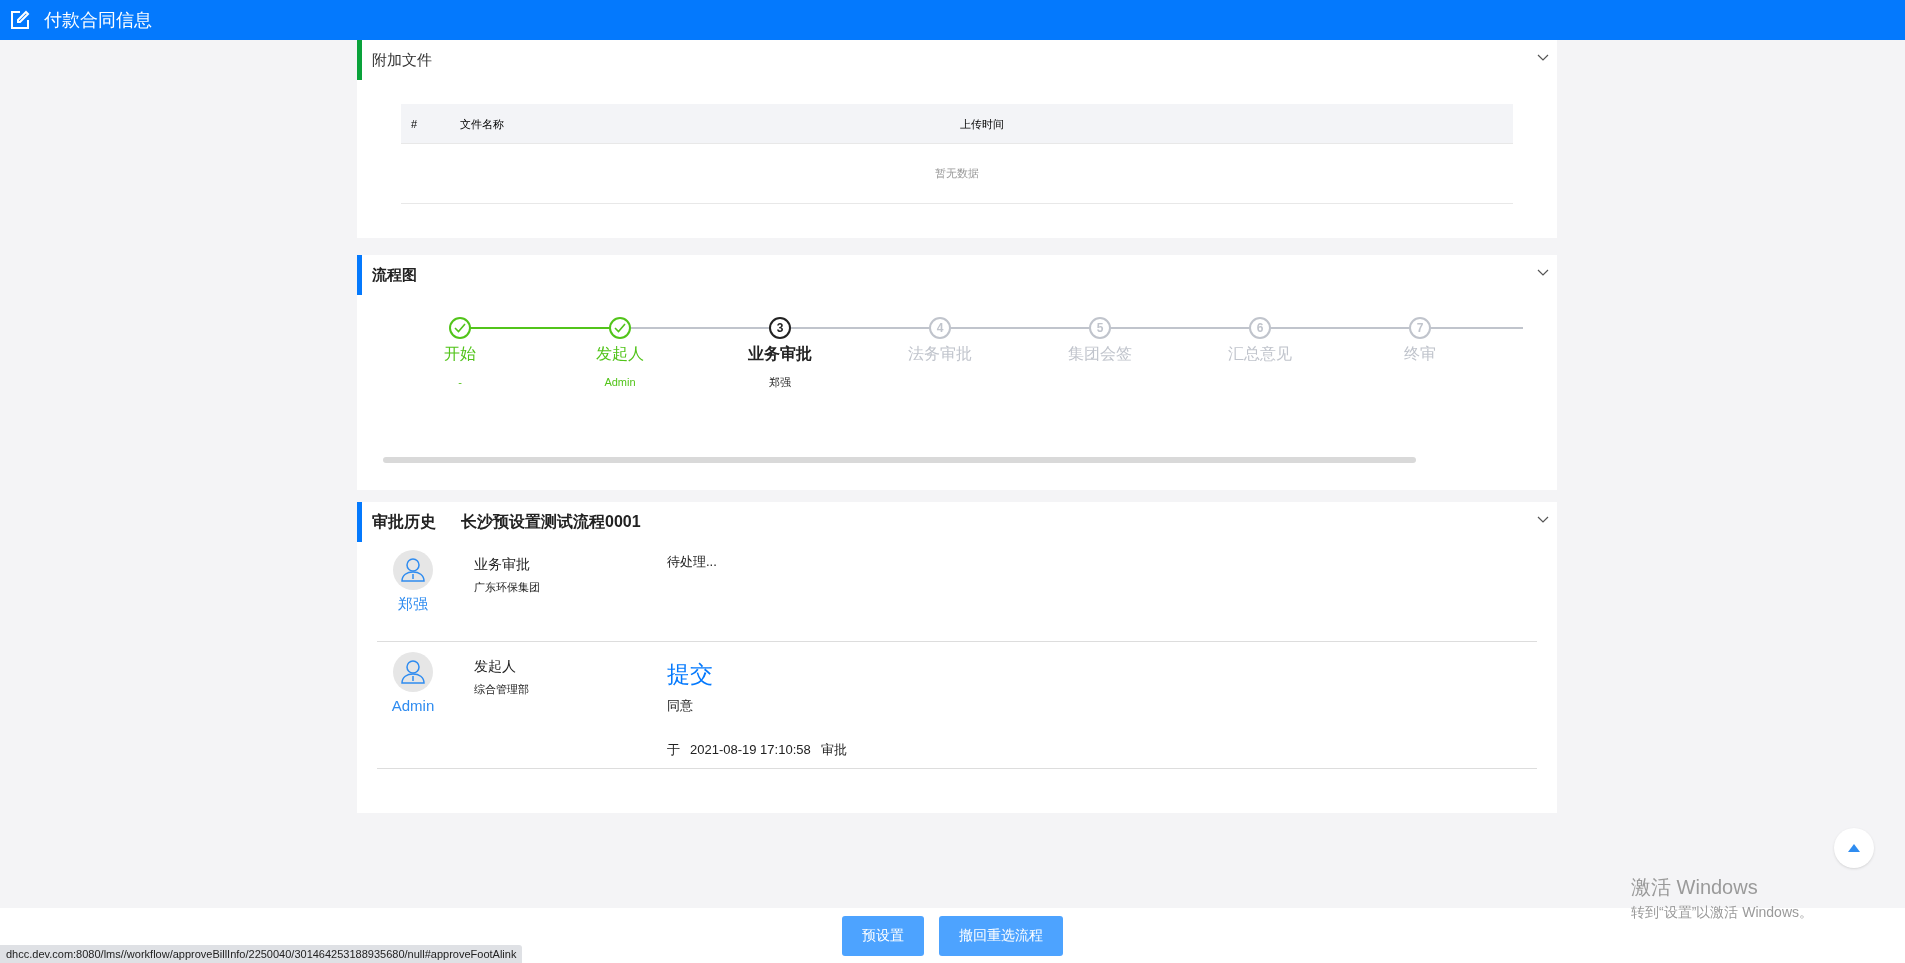 This screenshot has height=963, width=1905. What do you see at coordinates (620, 354) in the screenshot?
I see `step-label: 发起人` at bounding box center [620, 354].